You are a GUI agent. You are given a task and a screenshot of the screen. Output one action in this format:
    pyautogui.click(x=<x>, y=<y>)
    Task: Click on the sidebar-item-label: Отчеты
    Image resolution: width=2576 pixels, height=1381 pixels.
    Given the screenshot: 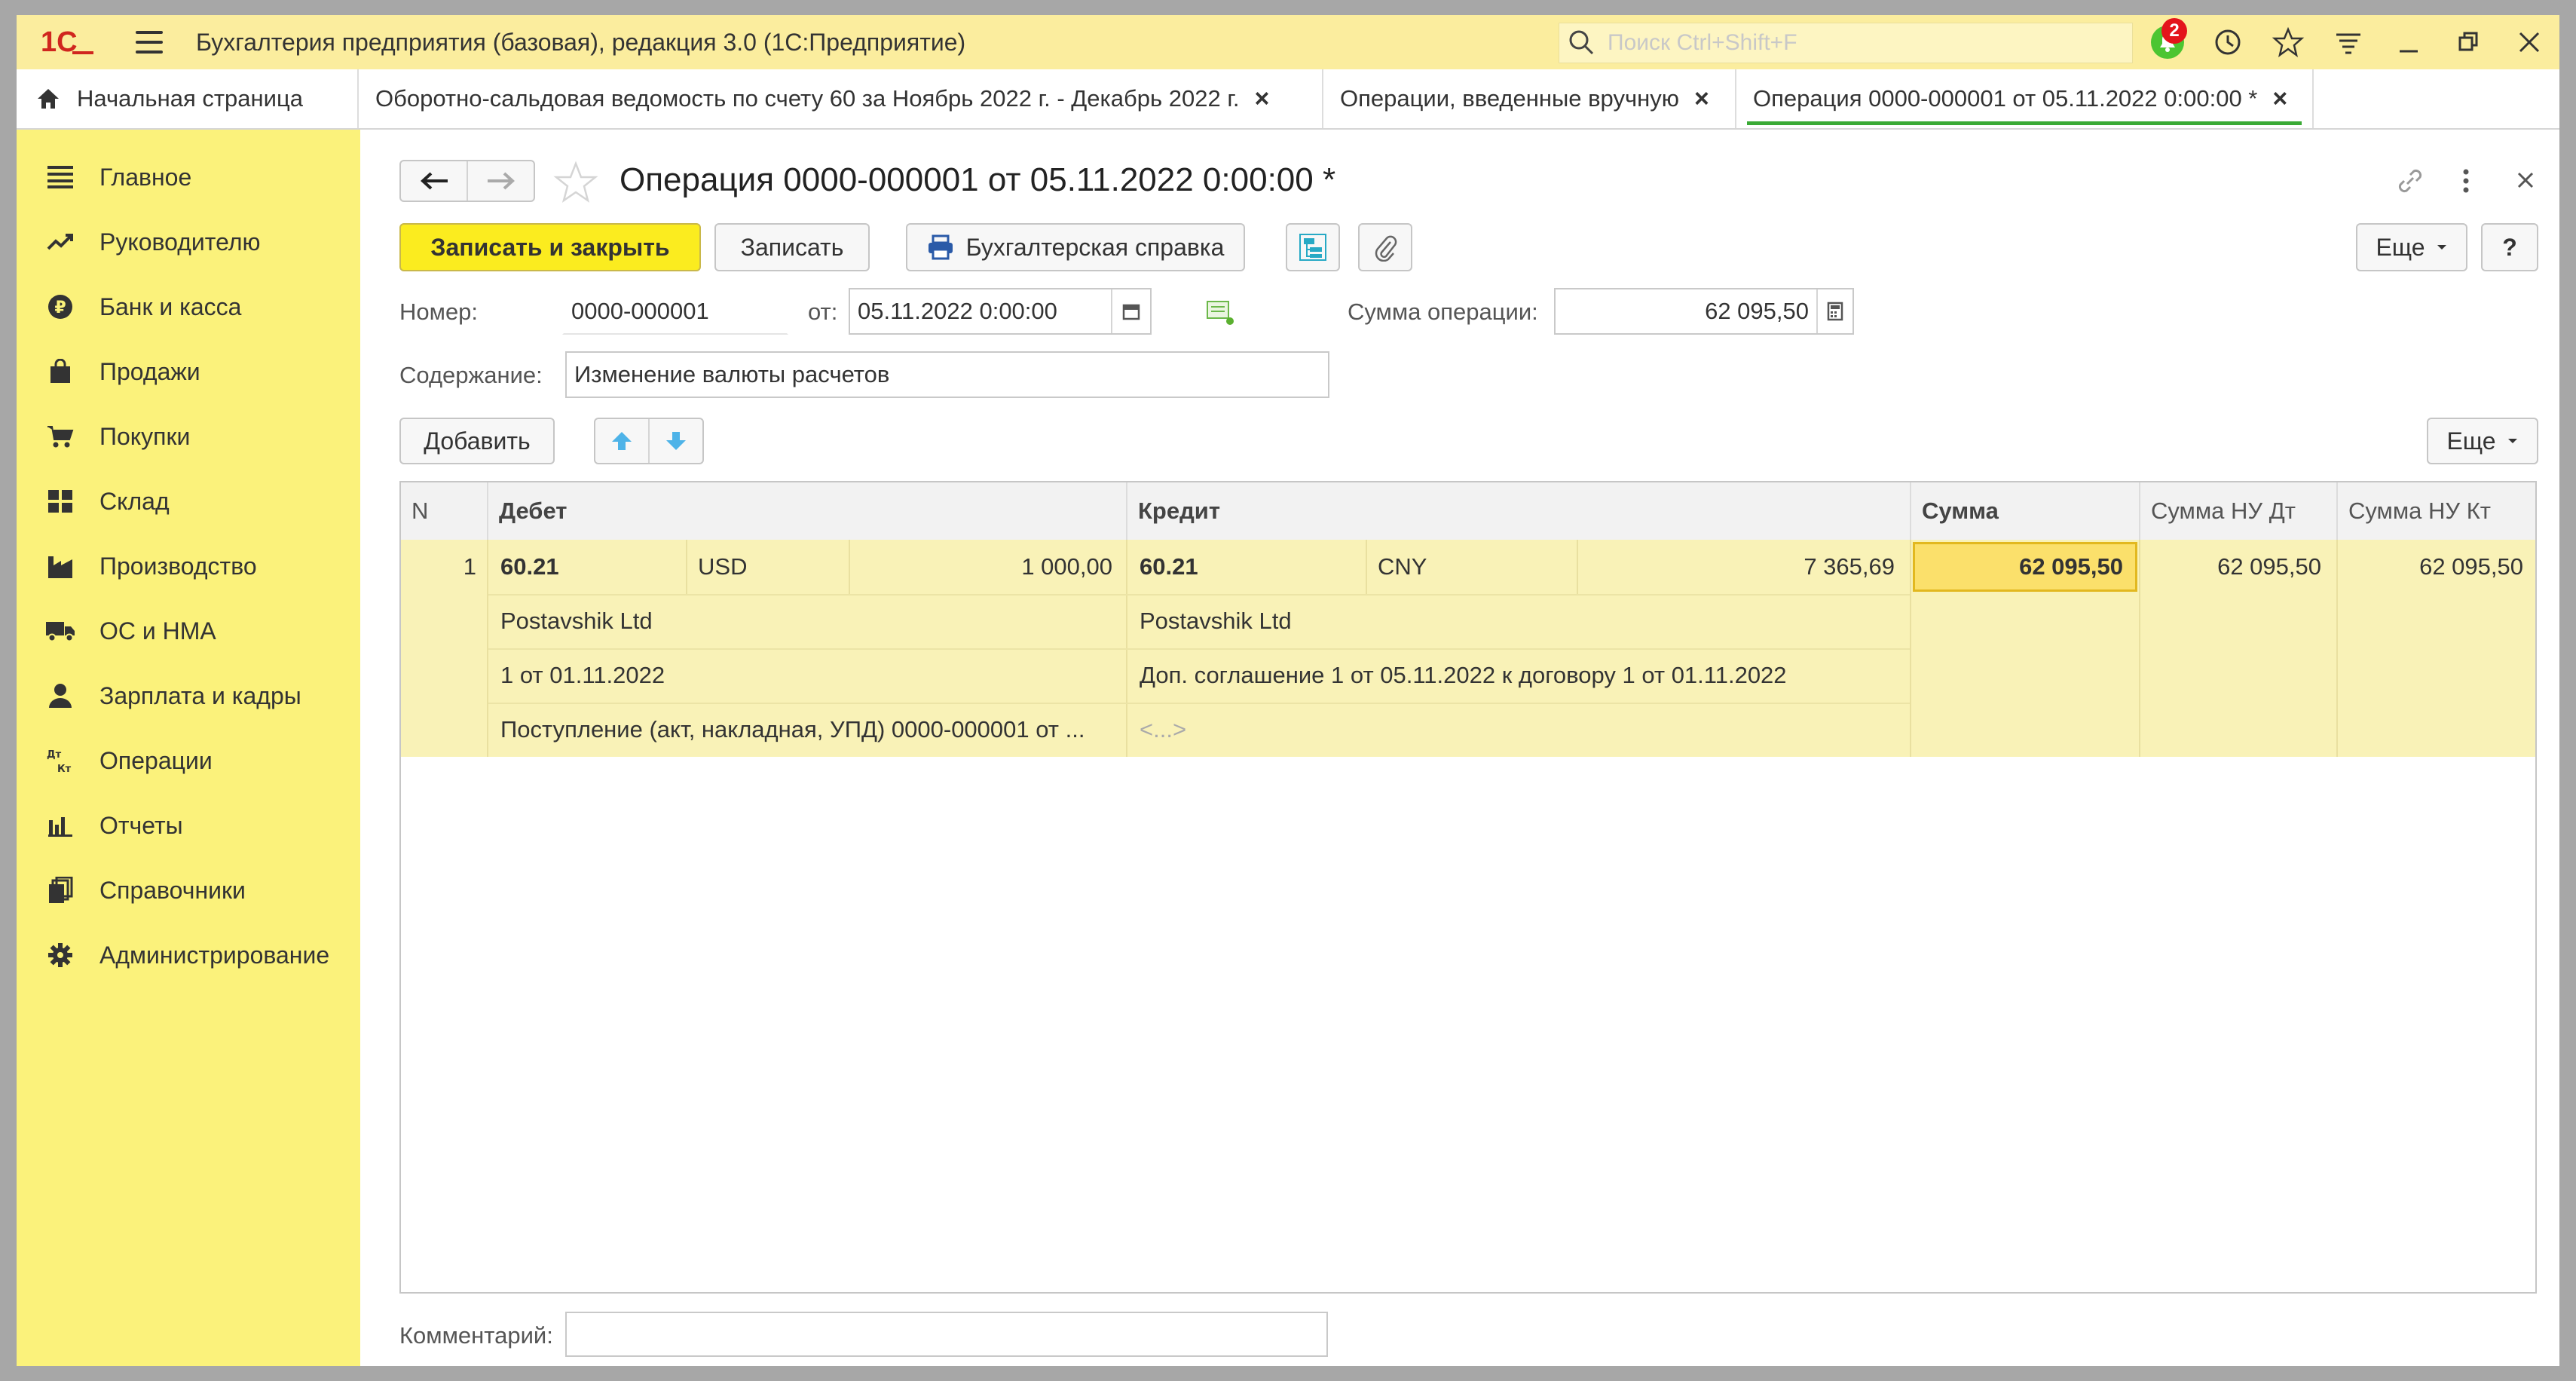 What is the action you would take?
    pyautogui.click(x=141, y=825)
    